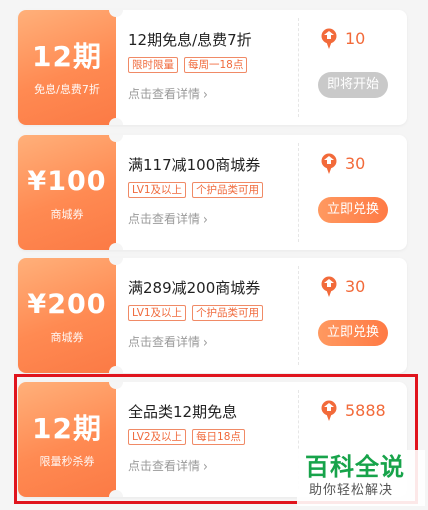  I want to click on points-value: 5888, so click(365, 410).